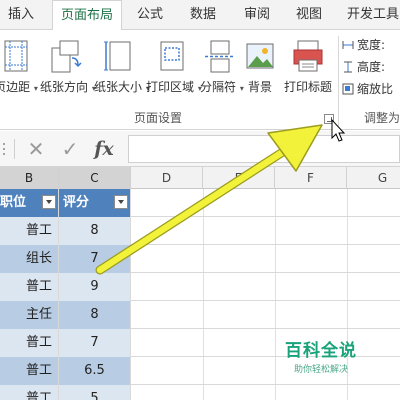  I want to click on formula-bar: ✕ ✓ fx, so click(200, 149).